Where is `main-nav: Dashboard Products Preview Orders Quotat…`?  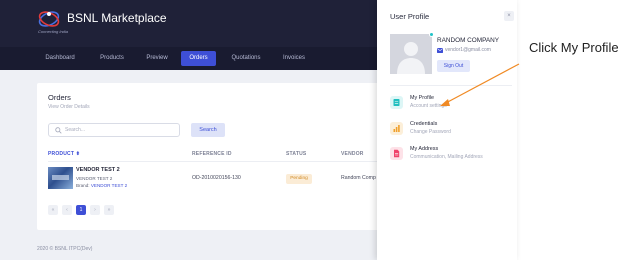 main-nav: Dashboard Products Preview Orders Quotat… is located at coordinates (188, 58).